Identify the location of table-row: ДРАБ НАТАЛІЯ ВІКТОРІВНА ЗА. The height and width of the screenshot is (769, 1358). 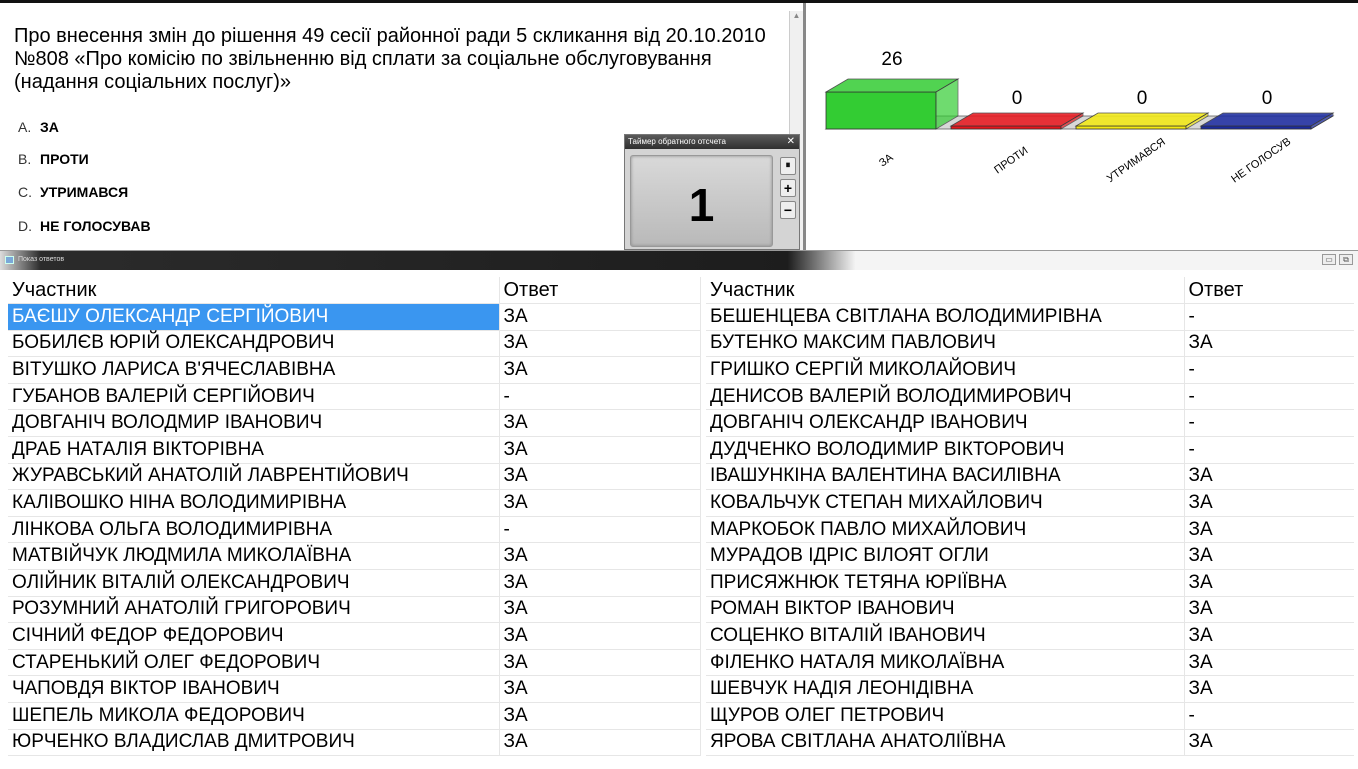
(354, 450).